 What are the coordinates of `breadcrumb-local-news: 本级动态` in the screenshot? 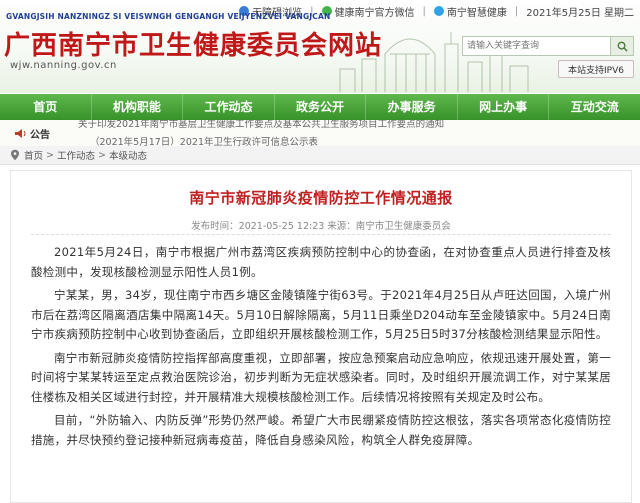 It's located at (128, 155).